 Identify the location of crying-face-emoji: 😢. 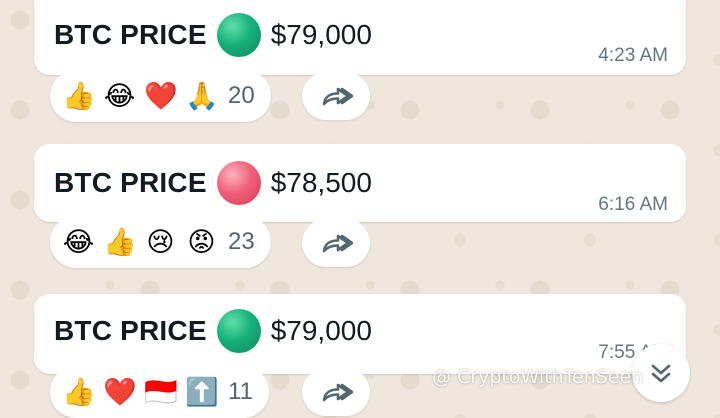
(160, 242).